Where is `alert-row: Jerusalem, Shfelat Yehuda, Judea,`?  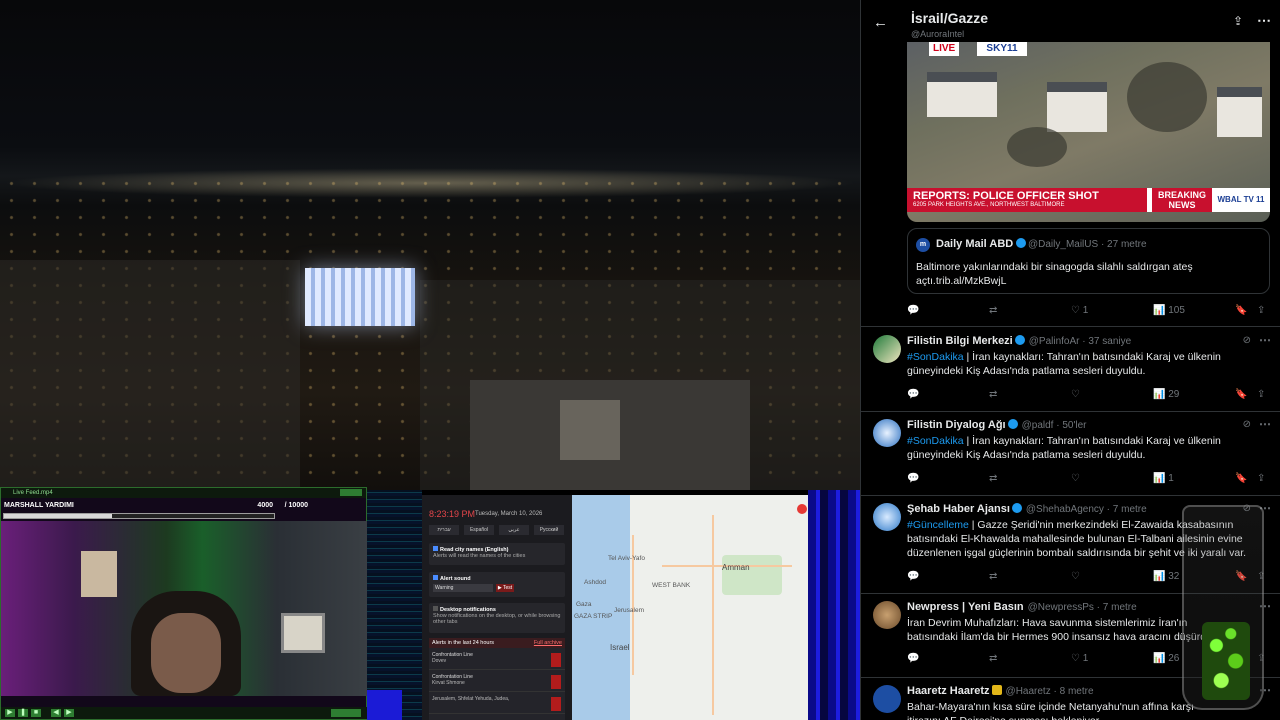 alert-row: Jerusalem, Shfelat Yehuda, Judea, is located at coordinates (497, 704).